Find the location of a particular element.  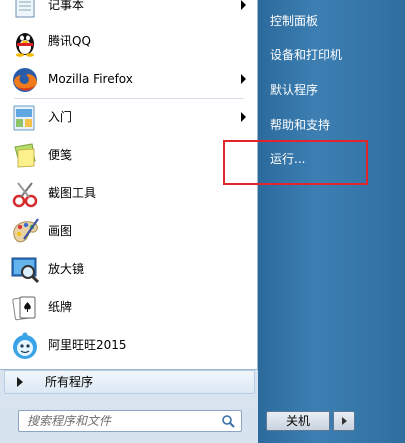

program-label: 纸牌 is located at coordinates (60, 307).